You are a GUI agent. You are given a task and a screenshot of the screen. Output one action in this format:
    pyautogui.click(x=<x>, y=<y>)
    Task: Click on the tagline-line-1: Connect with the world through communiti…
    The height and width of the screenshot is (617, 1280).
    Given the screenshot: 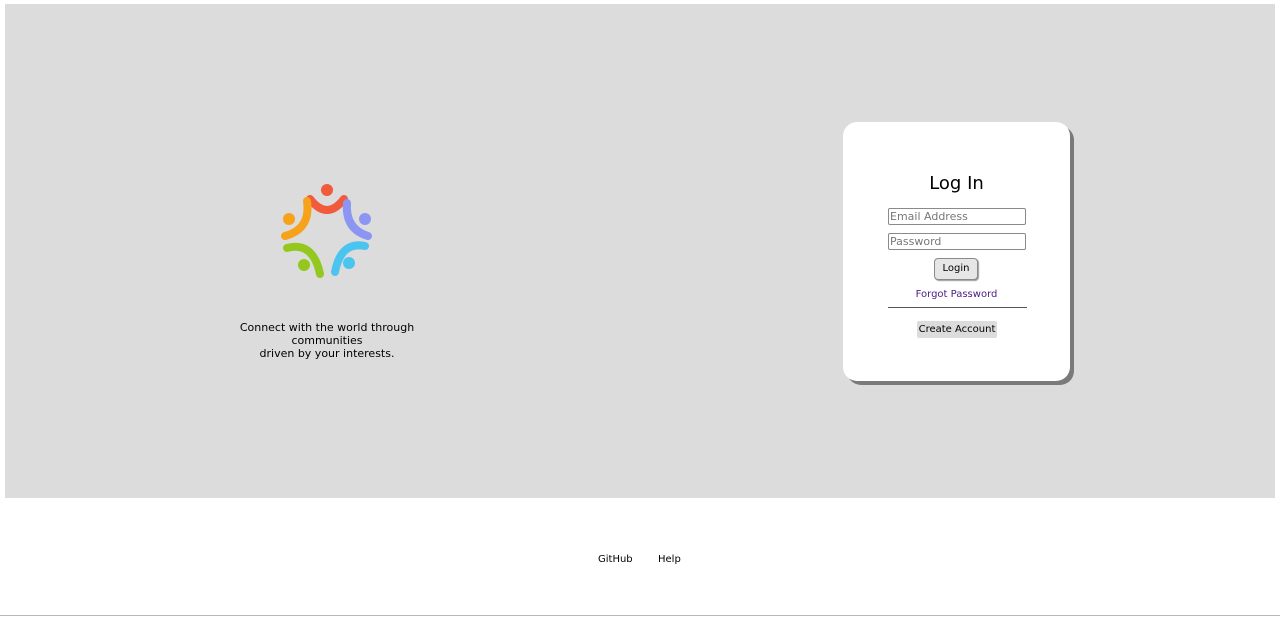 What is the action you would take?
    pyautogui.click(x=327, y=334)
    